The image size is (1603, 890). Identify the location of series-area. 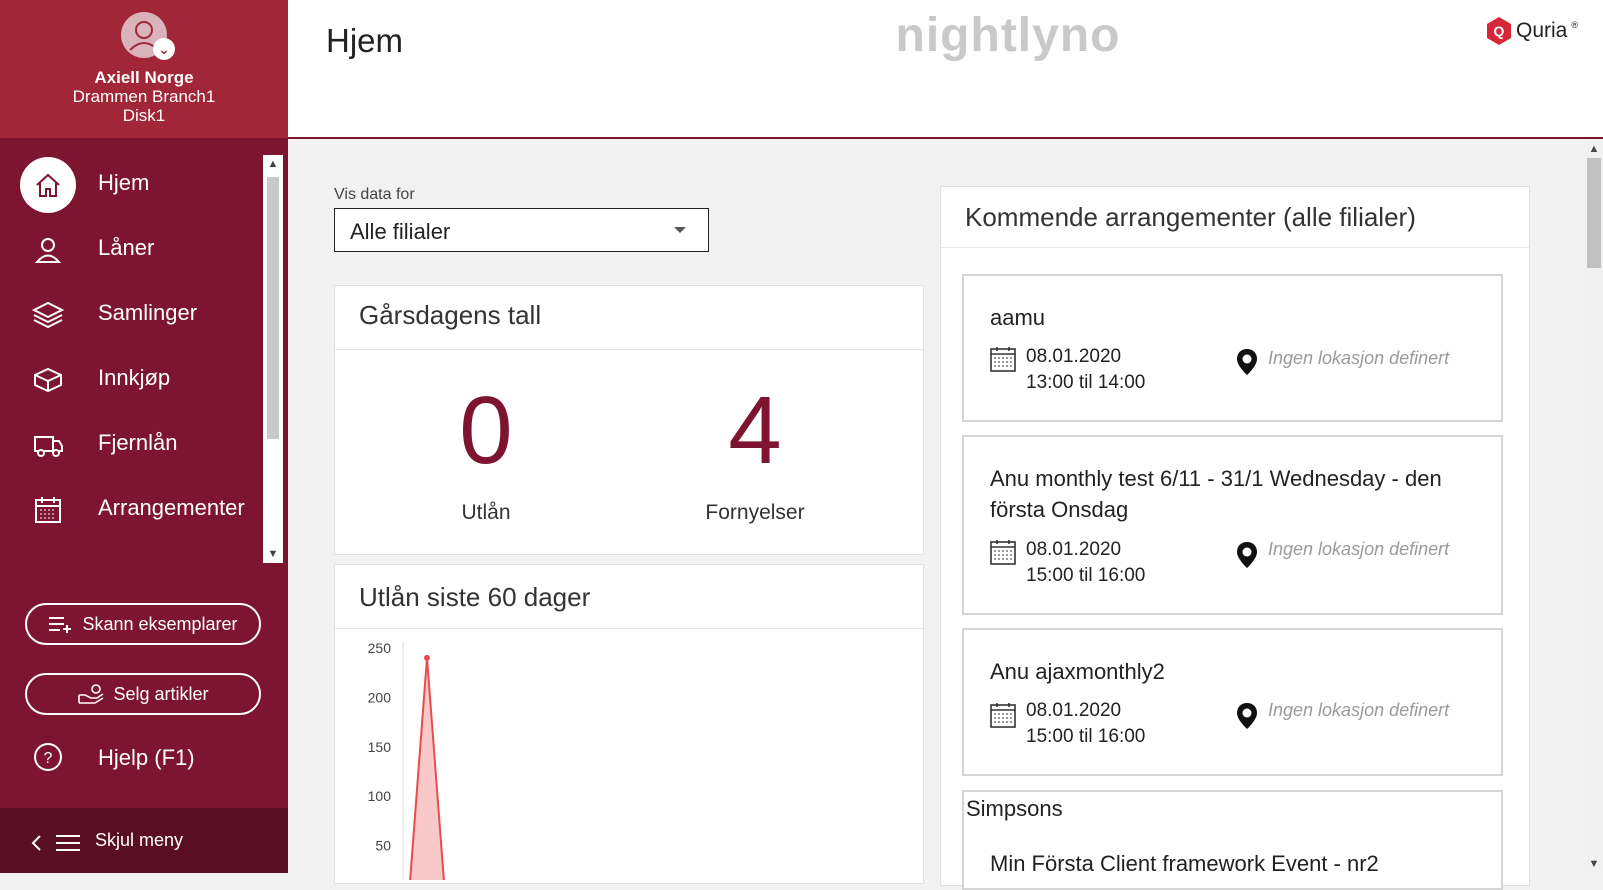
(427, 768).